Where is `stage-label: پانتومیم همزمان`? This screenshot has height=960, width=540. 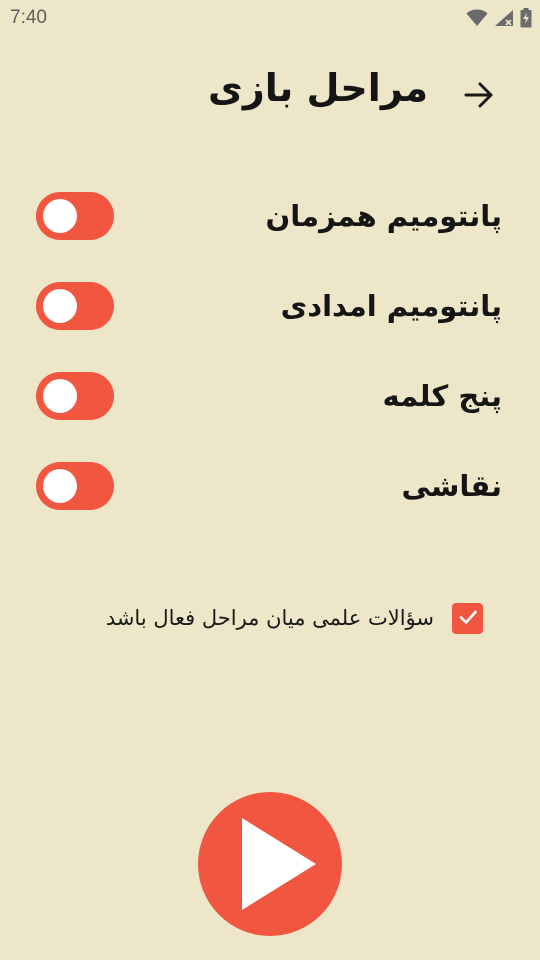 stage-label: پانتومیم همزمان is located at coordinates (383, 216).